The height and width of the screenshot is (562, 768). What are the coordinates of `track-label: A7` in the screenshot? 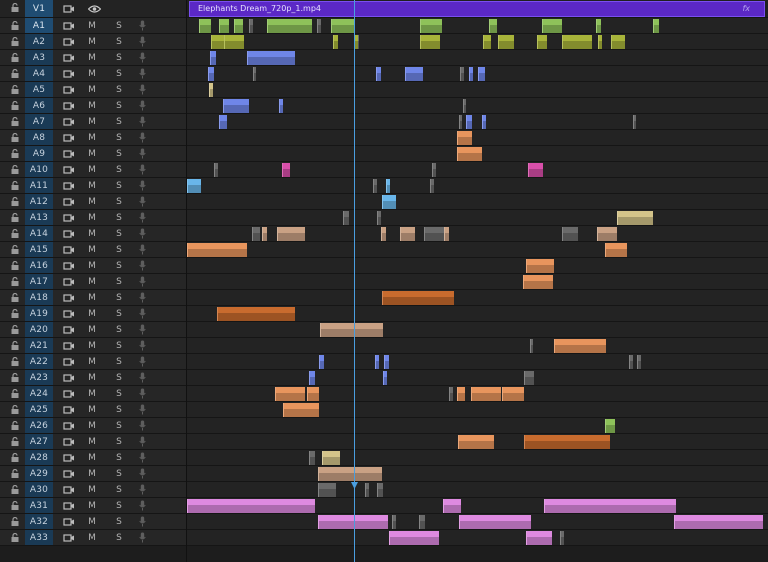 It's located at (39, 121).